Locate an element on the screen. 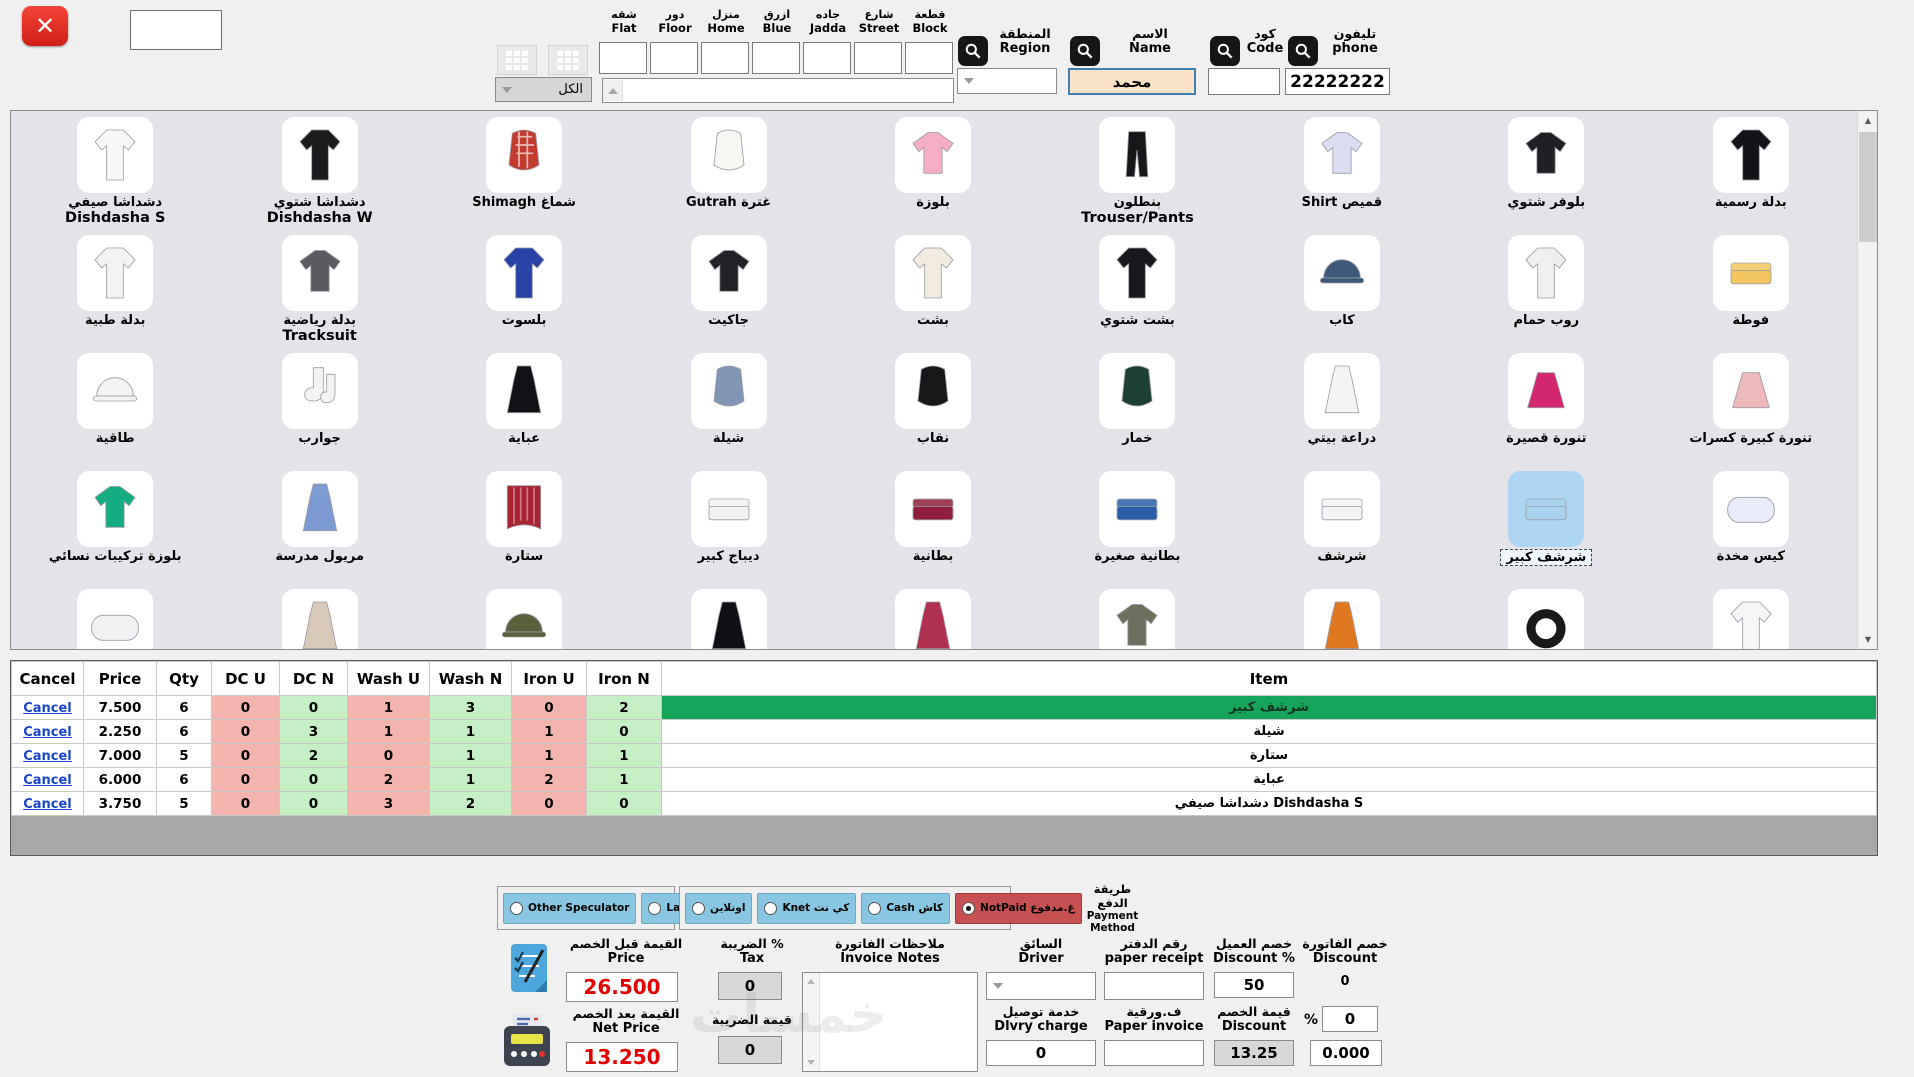 The image size is (1914, 1077). item-card: فوطة is located at coordinates (1751, 294).